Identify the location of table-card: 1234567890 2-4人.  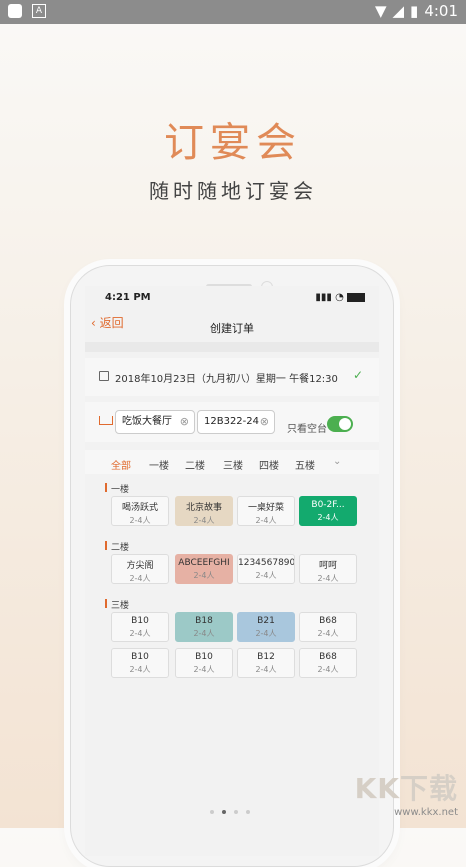
(266, 569).